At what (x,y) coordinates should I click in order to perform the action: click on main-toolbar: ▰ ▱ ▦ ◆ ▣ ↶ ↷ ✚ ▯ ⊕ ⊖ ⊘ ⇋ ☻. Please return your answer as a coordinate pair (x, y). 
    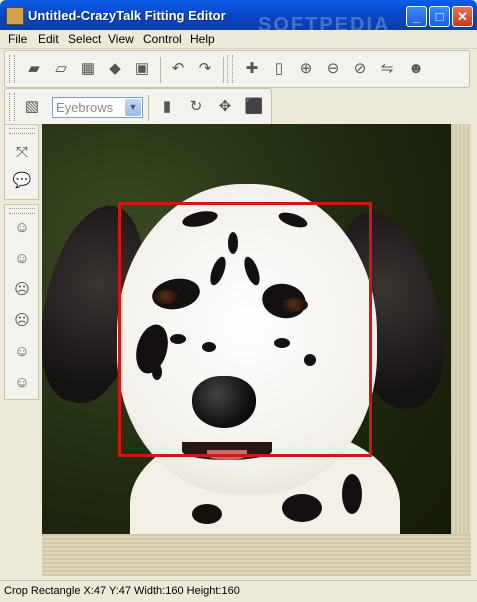
    Looking at the image, I should click on (237, 69).